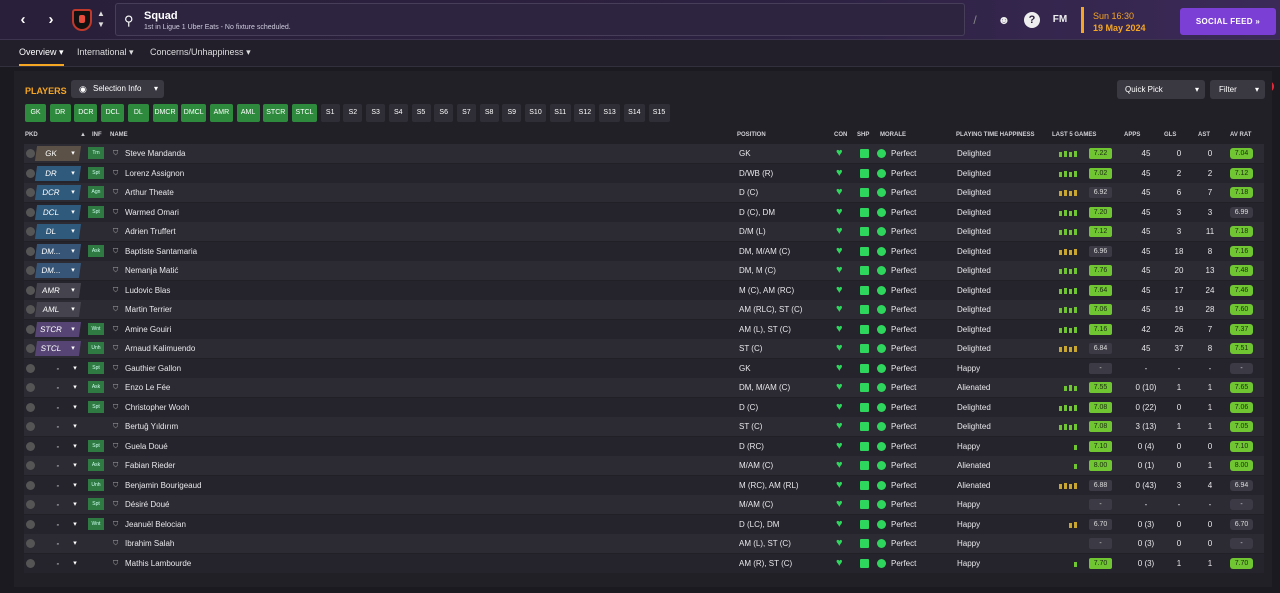 Image resolution: width=1280 pixels, height=593 pixels. What do you see at coordinates (105, 52) in the screenshot?
I see `tab-international: International ▾` at bounding box center [105, 52].